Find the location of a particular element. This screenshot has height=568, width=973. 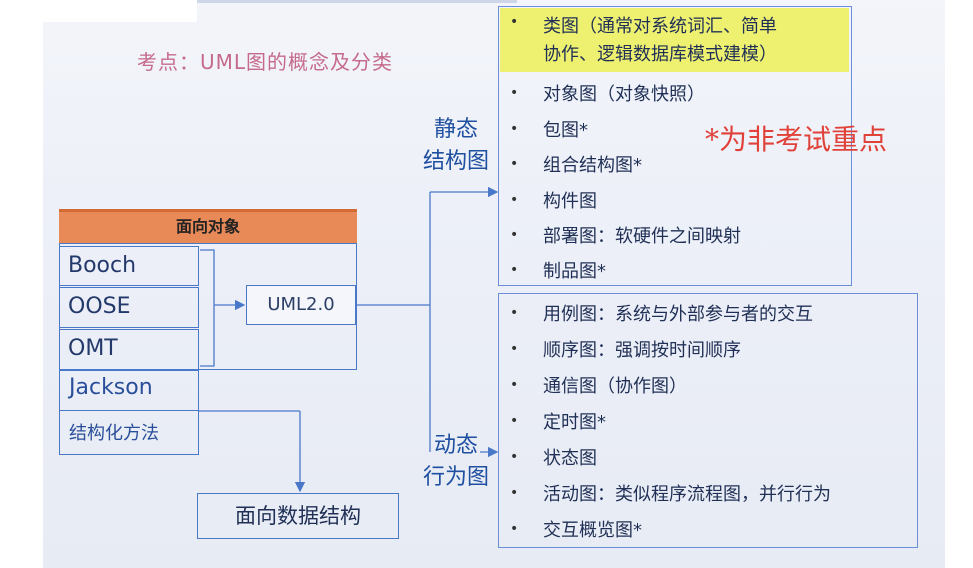

method-oose: OOSE is located at coordinates (129, 307).